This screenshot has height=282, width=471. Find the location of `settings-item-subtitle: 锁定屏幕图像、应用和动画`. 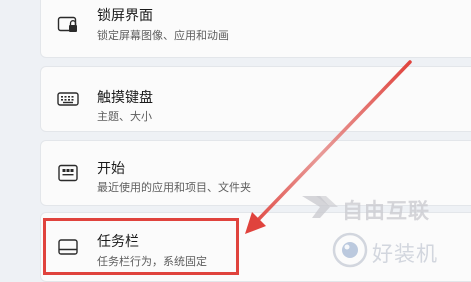

settings-item-subtitle: 锁定屏幕图像、应用和动画 is located at coordinates (163, 35).